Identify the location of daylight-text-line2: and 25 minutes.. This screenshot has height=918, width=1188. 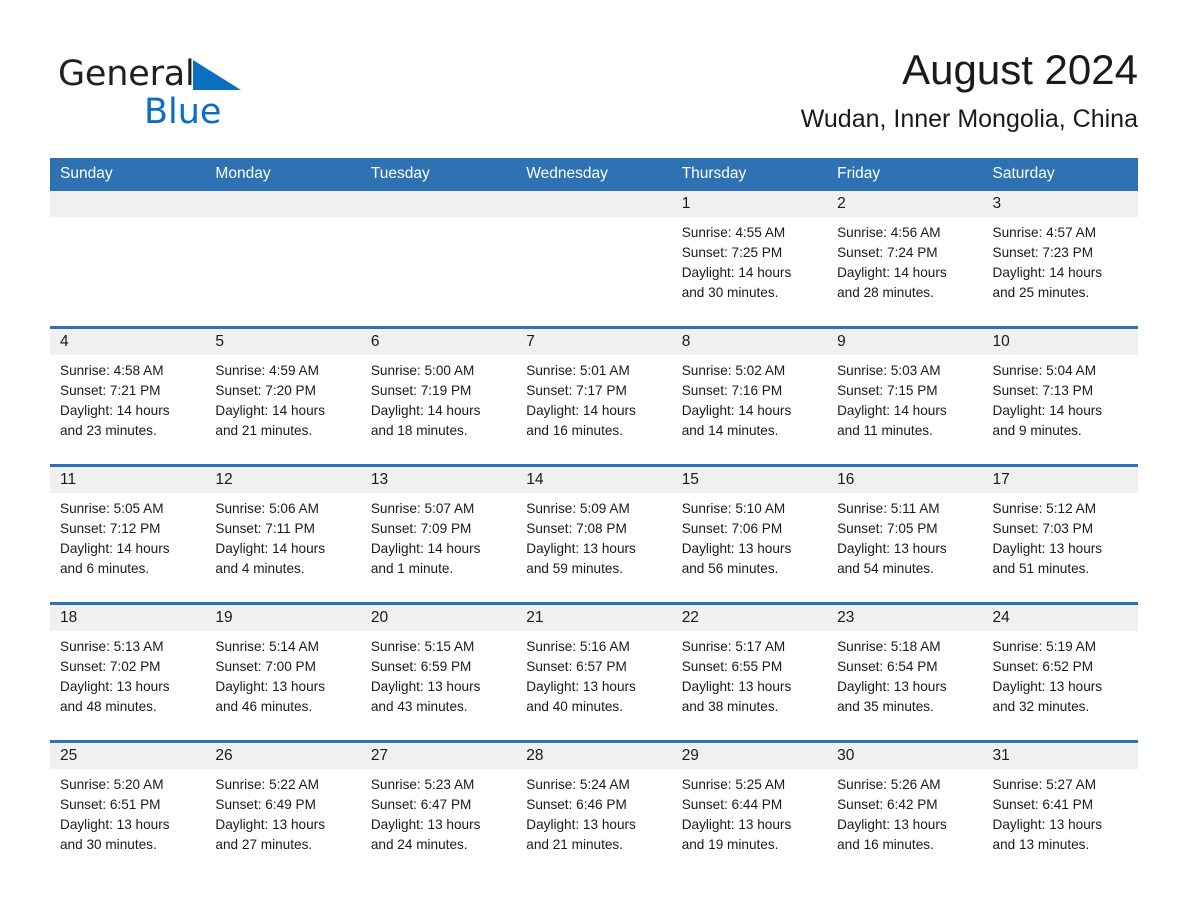
(1041, 292).